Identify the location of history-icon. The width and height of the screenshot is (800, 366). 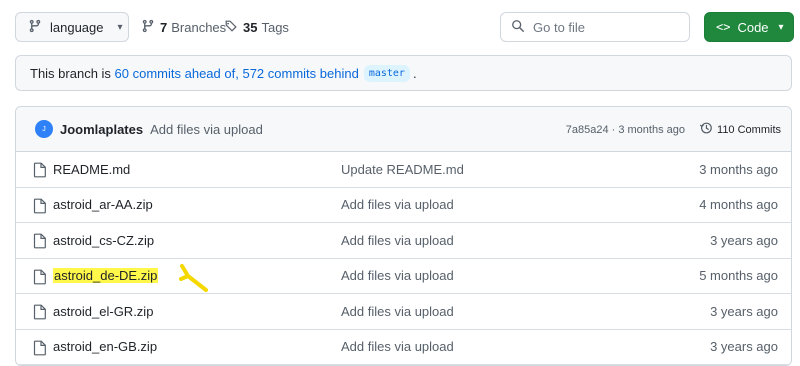
(708, 129).